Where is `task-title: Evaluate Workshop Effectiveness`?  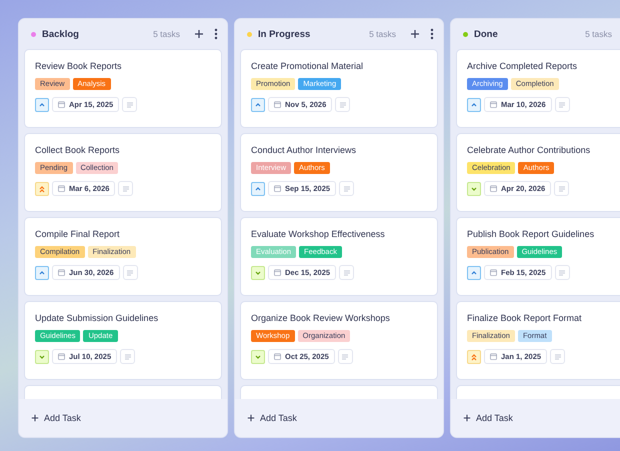 task-title: Evaluate Workshop Effectiveness is located at coordinates (318, 234).